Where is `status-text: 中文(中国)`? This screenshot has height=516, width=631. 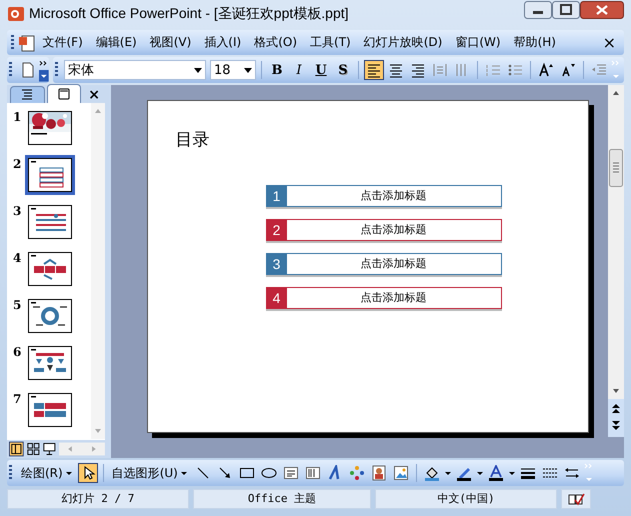 status-text: 中文(中国) is located at coordinates (466, 499).